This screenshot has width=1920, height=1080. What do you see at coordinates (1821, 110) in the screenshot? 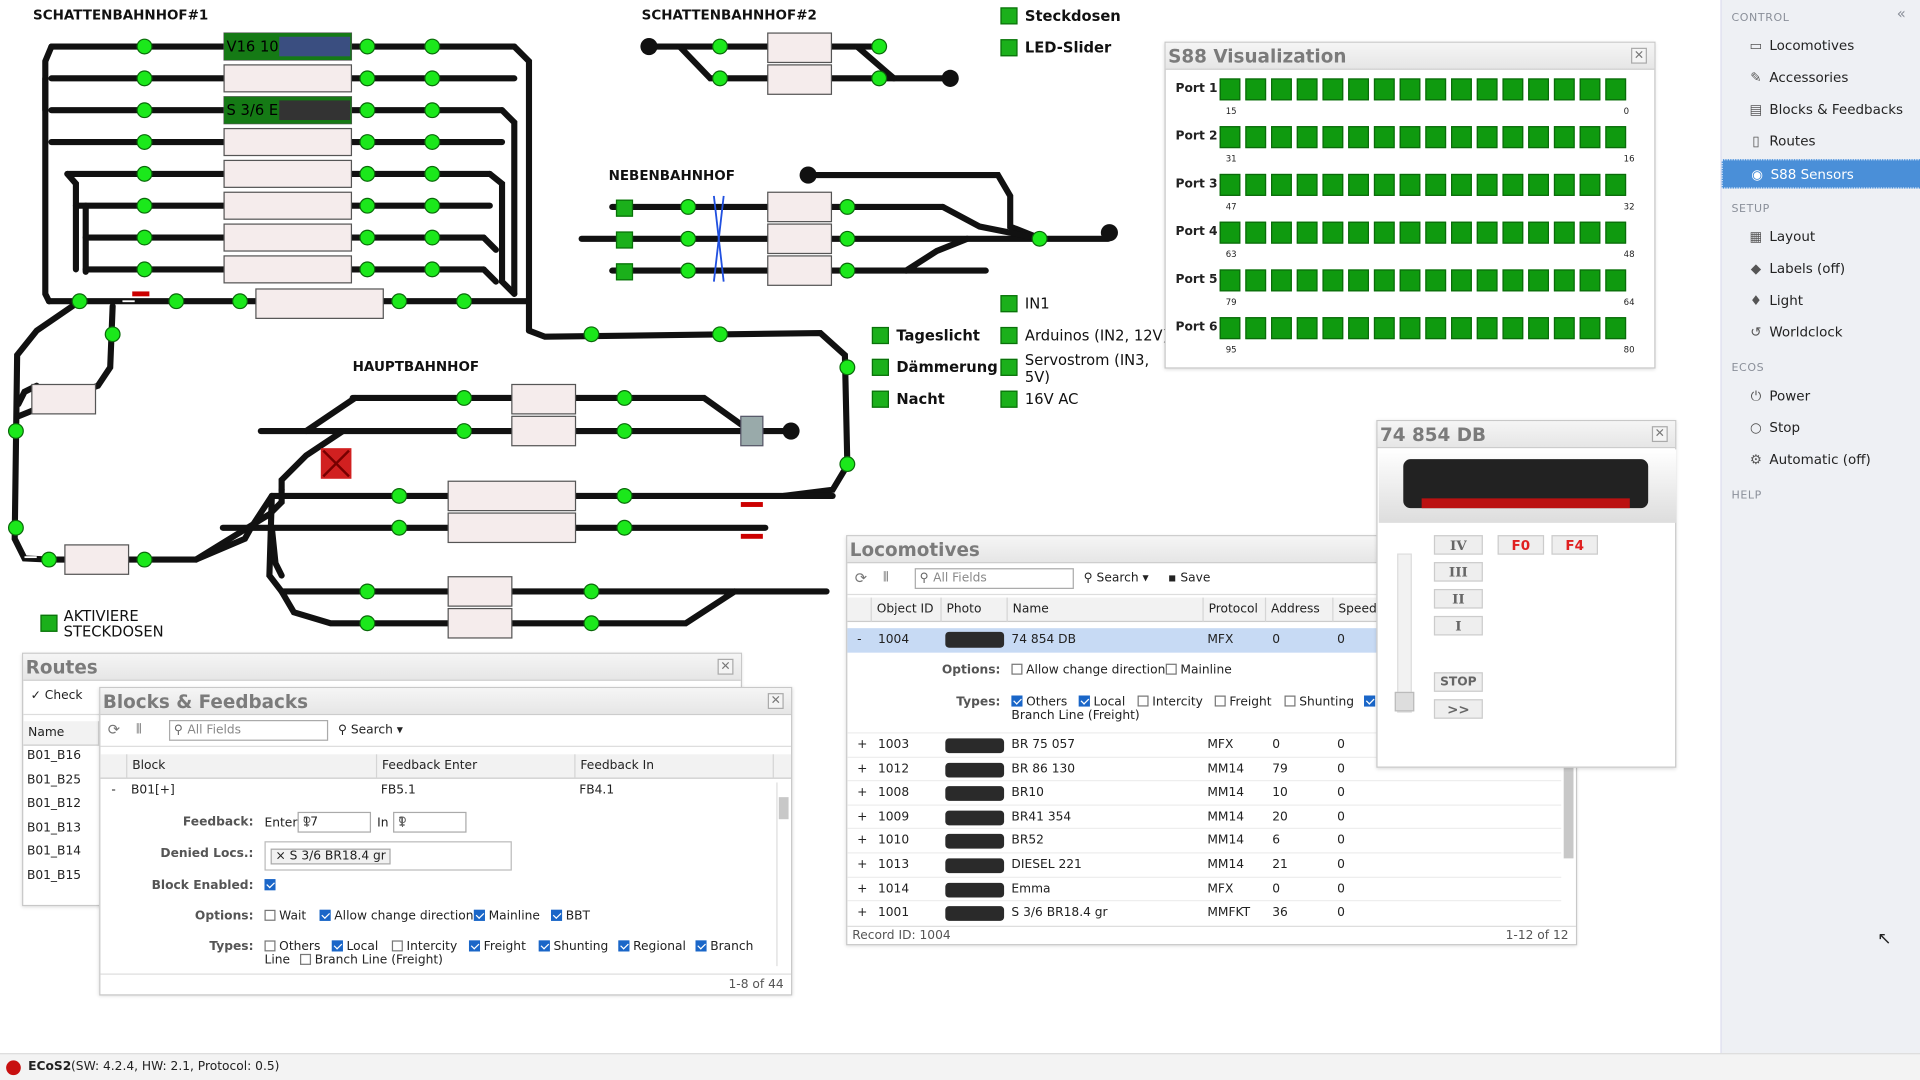
I see `sidebar-item-blocks-feedbacks: ▤ Blocks & Feedbacks` at bounding box center [1821, 110].